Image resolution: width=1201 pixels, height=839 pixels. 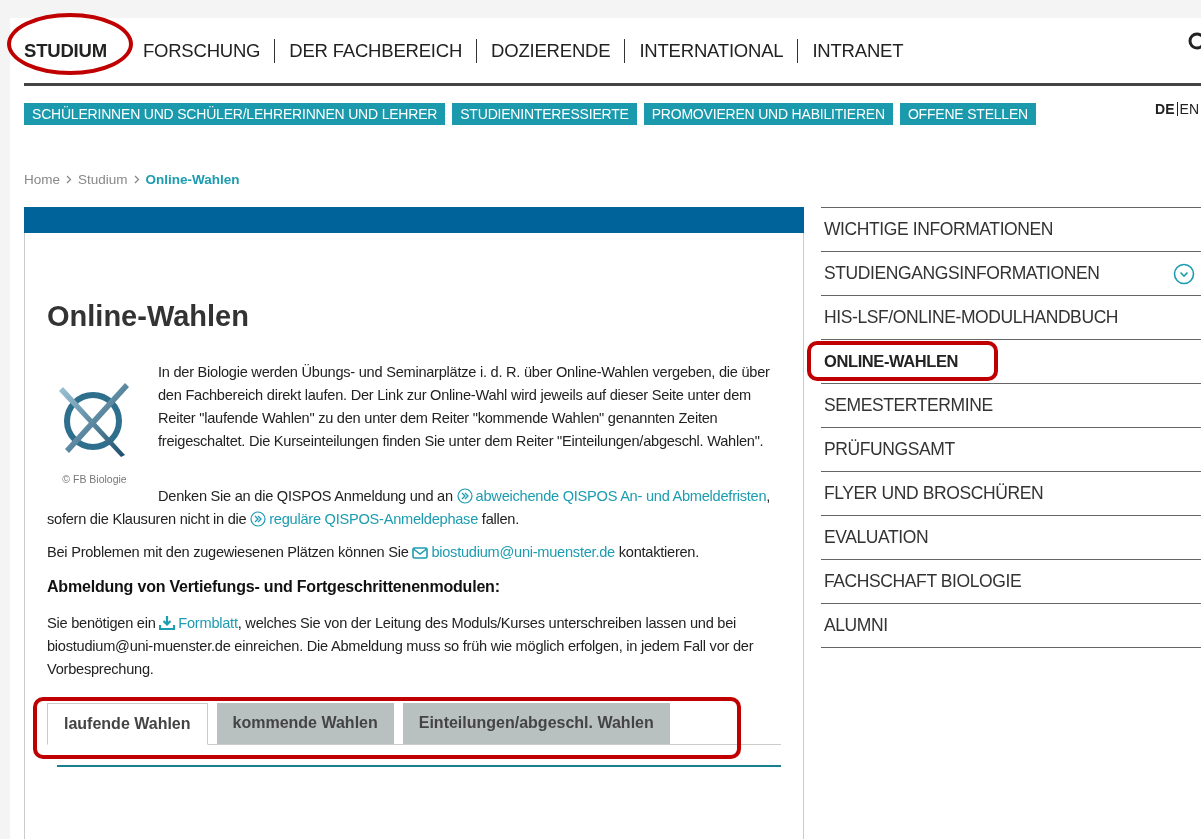 I want to click on sidebar-link: STUDIENGANGSINFORMATIONEN, so click(x=962, y=273).